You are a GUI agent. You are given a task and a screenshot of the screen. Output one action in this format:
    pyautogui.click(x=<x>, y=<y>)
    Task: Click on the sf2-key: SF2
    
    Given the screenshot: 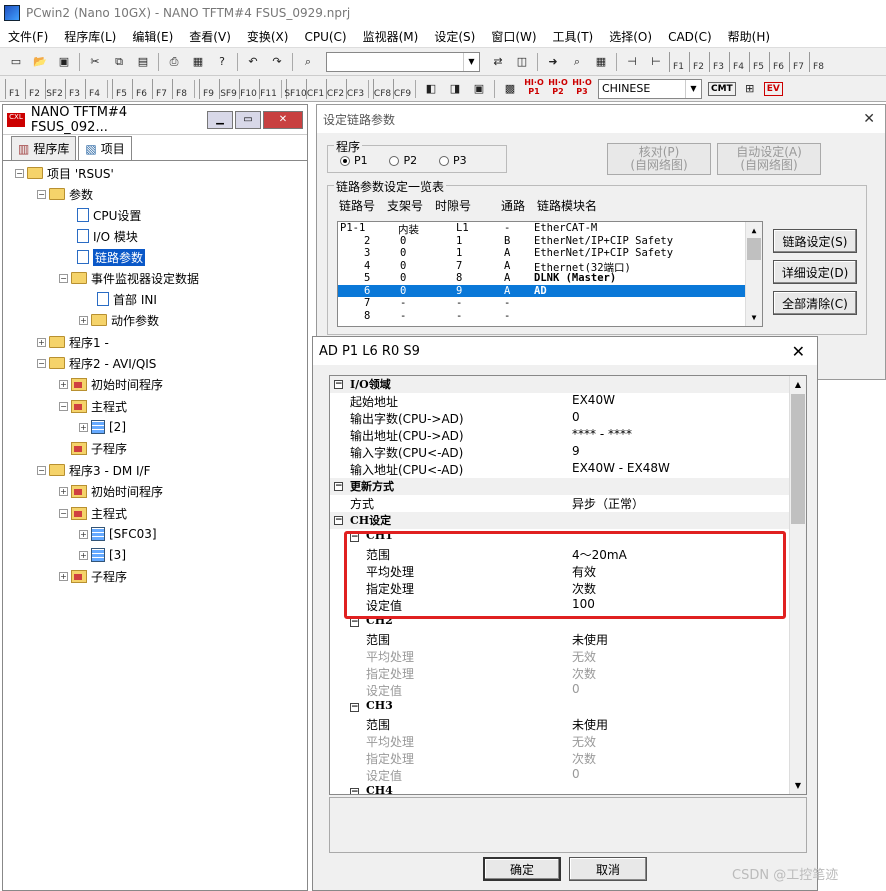 What is the action you would take?
    pyautogui.click(x=54, y=88)
    